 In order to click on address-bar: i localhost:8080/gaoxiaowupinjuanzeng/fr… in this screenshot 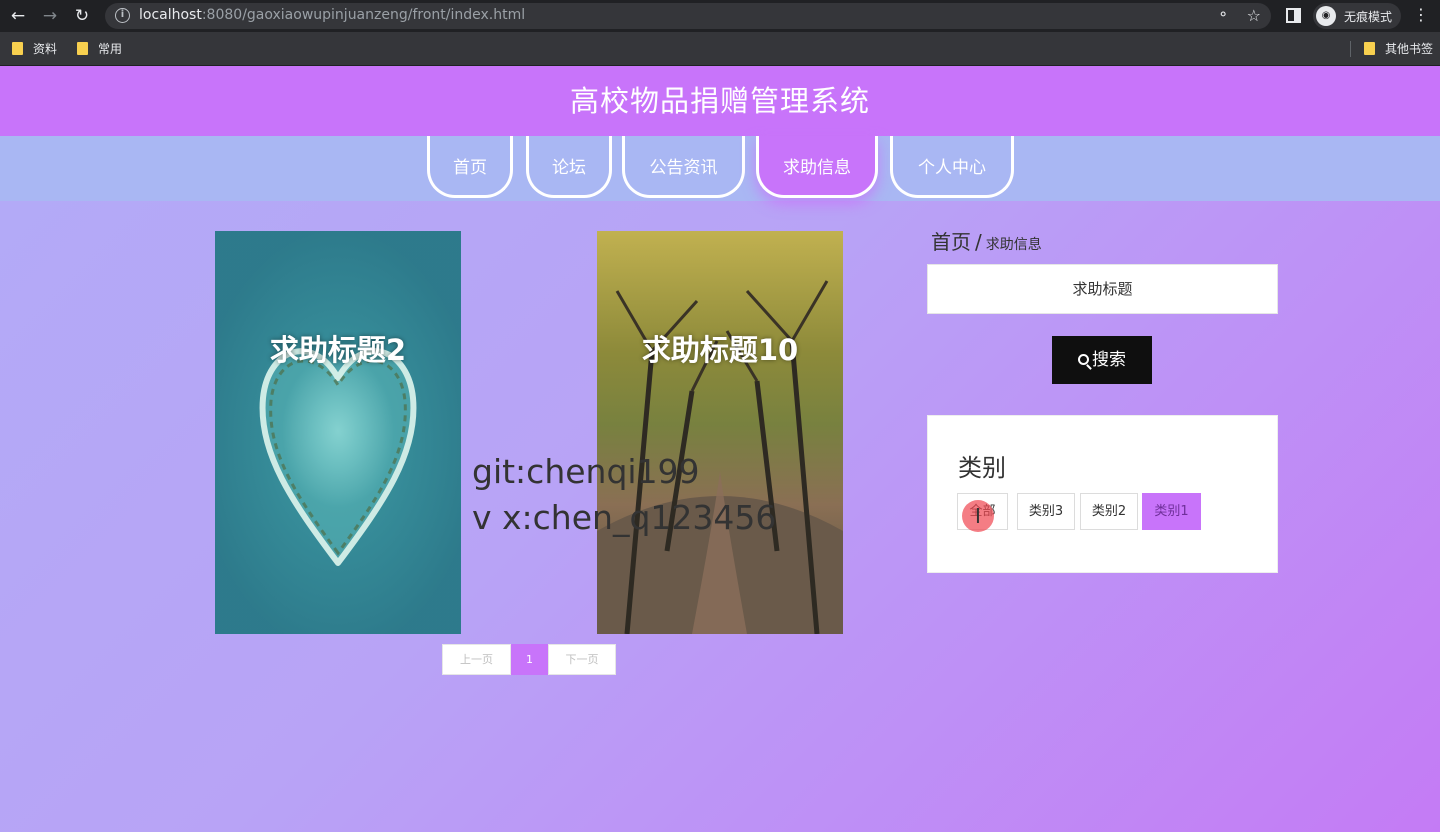, I will do `click(688, 16)`.